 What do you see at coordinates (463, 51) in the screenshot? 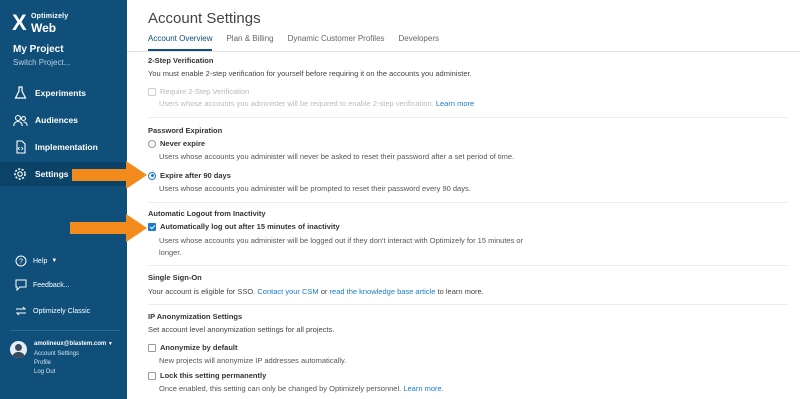
I see `tabs-divider` at bounding box center [463, 51].